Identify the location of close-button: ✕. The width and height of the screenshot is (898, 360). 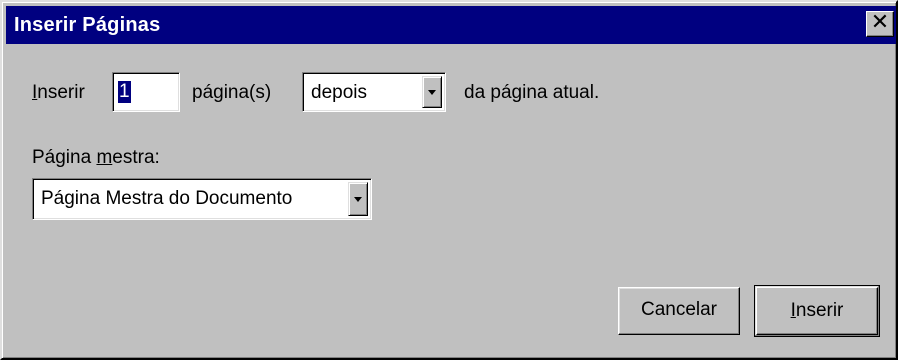
(880, 24).